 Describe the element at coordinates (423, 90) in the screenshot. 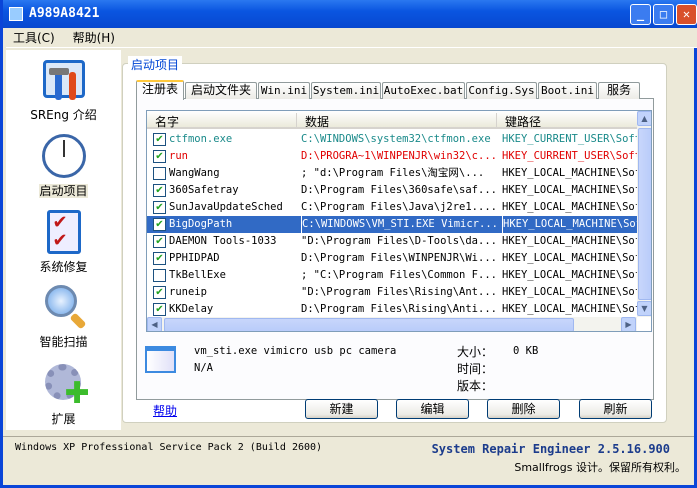

I see `tab-autoexec: AutoExec.bat` at that location.